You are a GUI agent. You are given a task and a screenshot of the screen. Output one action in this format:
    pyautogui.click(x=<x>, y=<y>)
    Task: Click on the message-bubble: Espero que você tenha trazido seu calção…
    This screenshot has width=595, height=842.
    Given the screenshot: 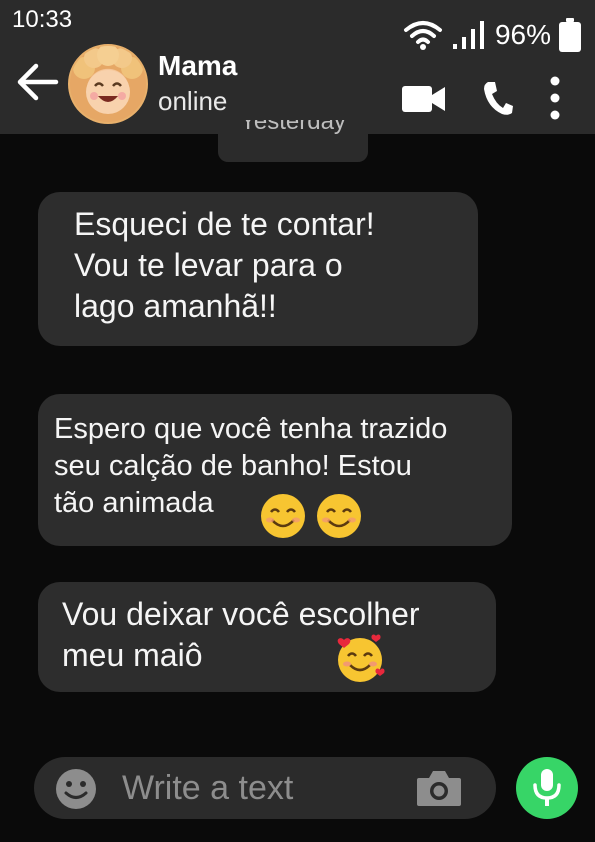 What is the action you would take?
    pyautogui.click(x=275, y=470)
    